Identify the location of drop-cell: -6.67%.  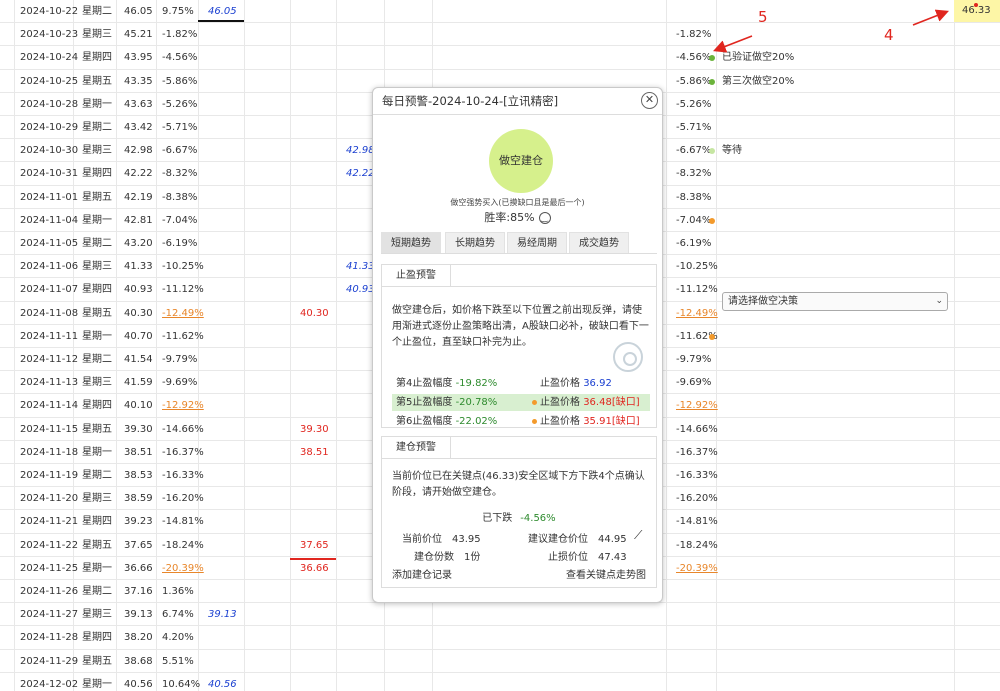
(694, 151).